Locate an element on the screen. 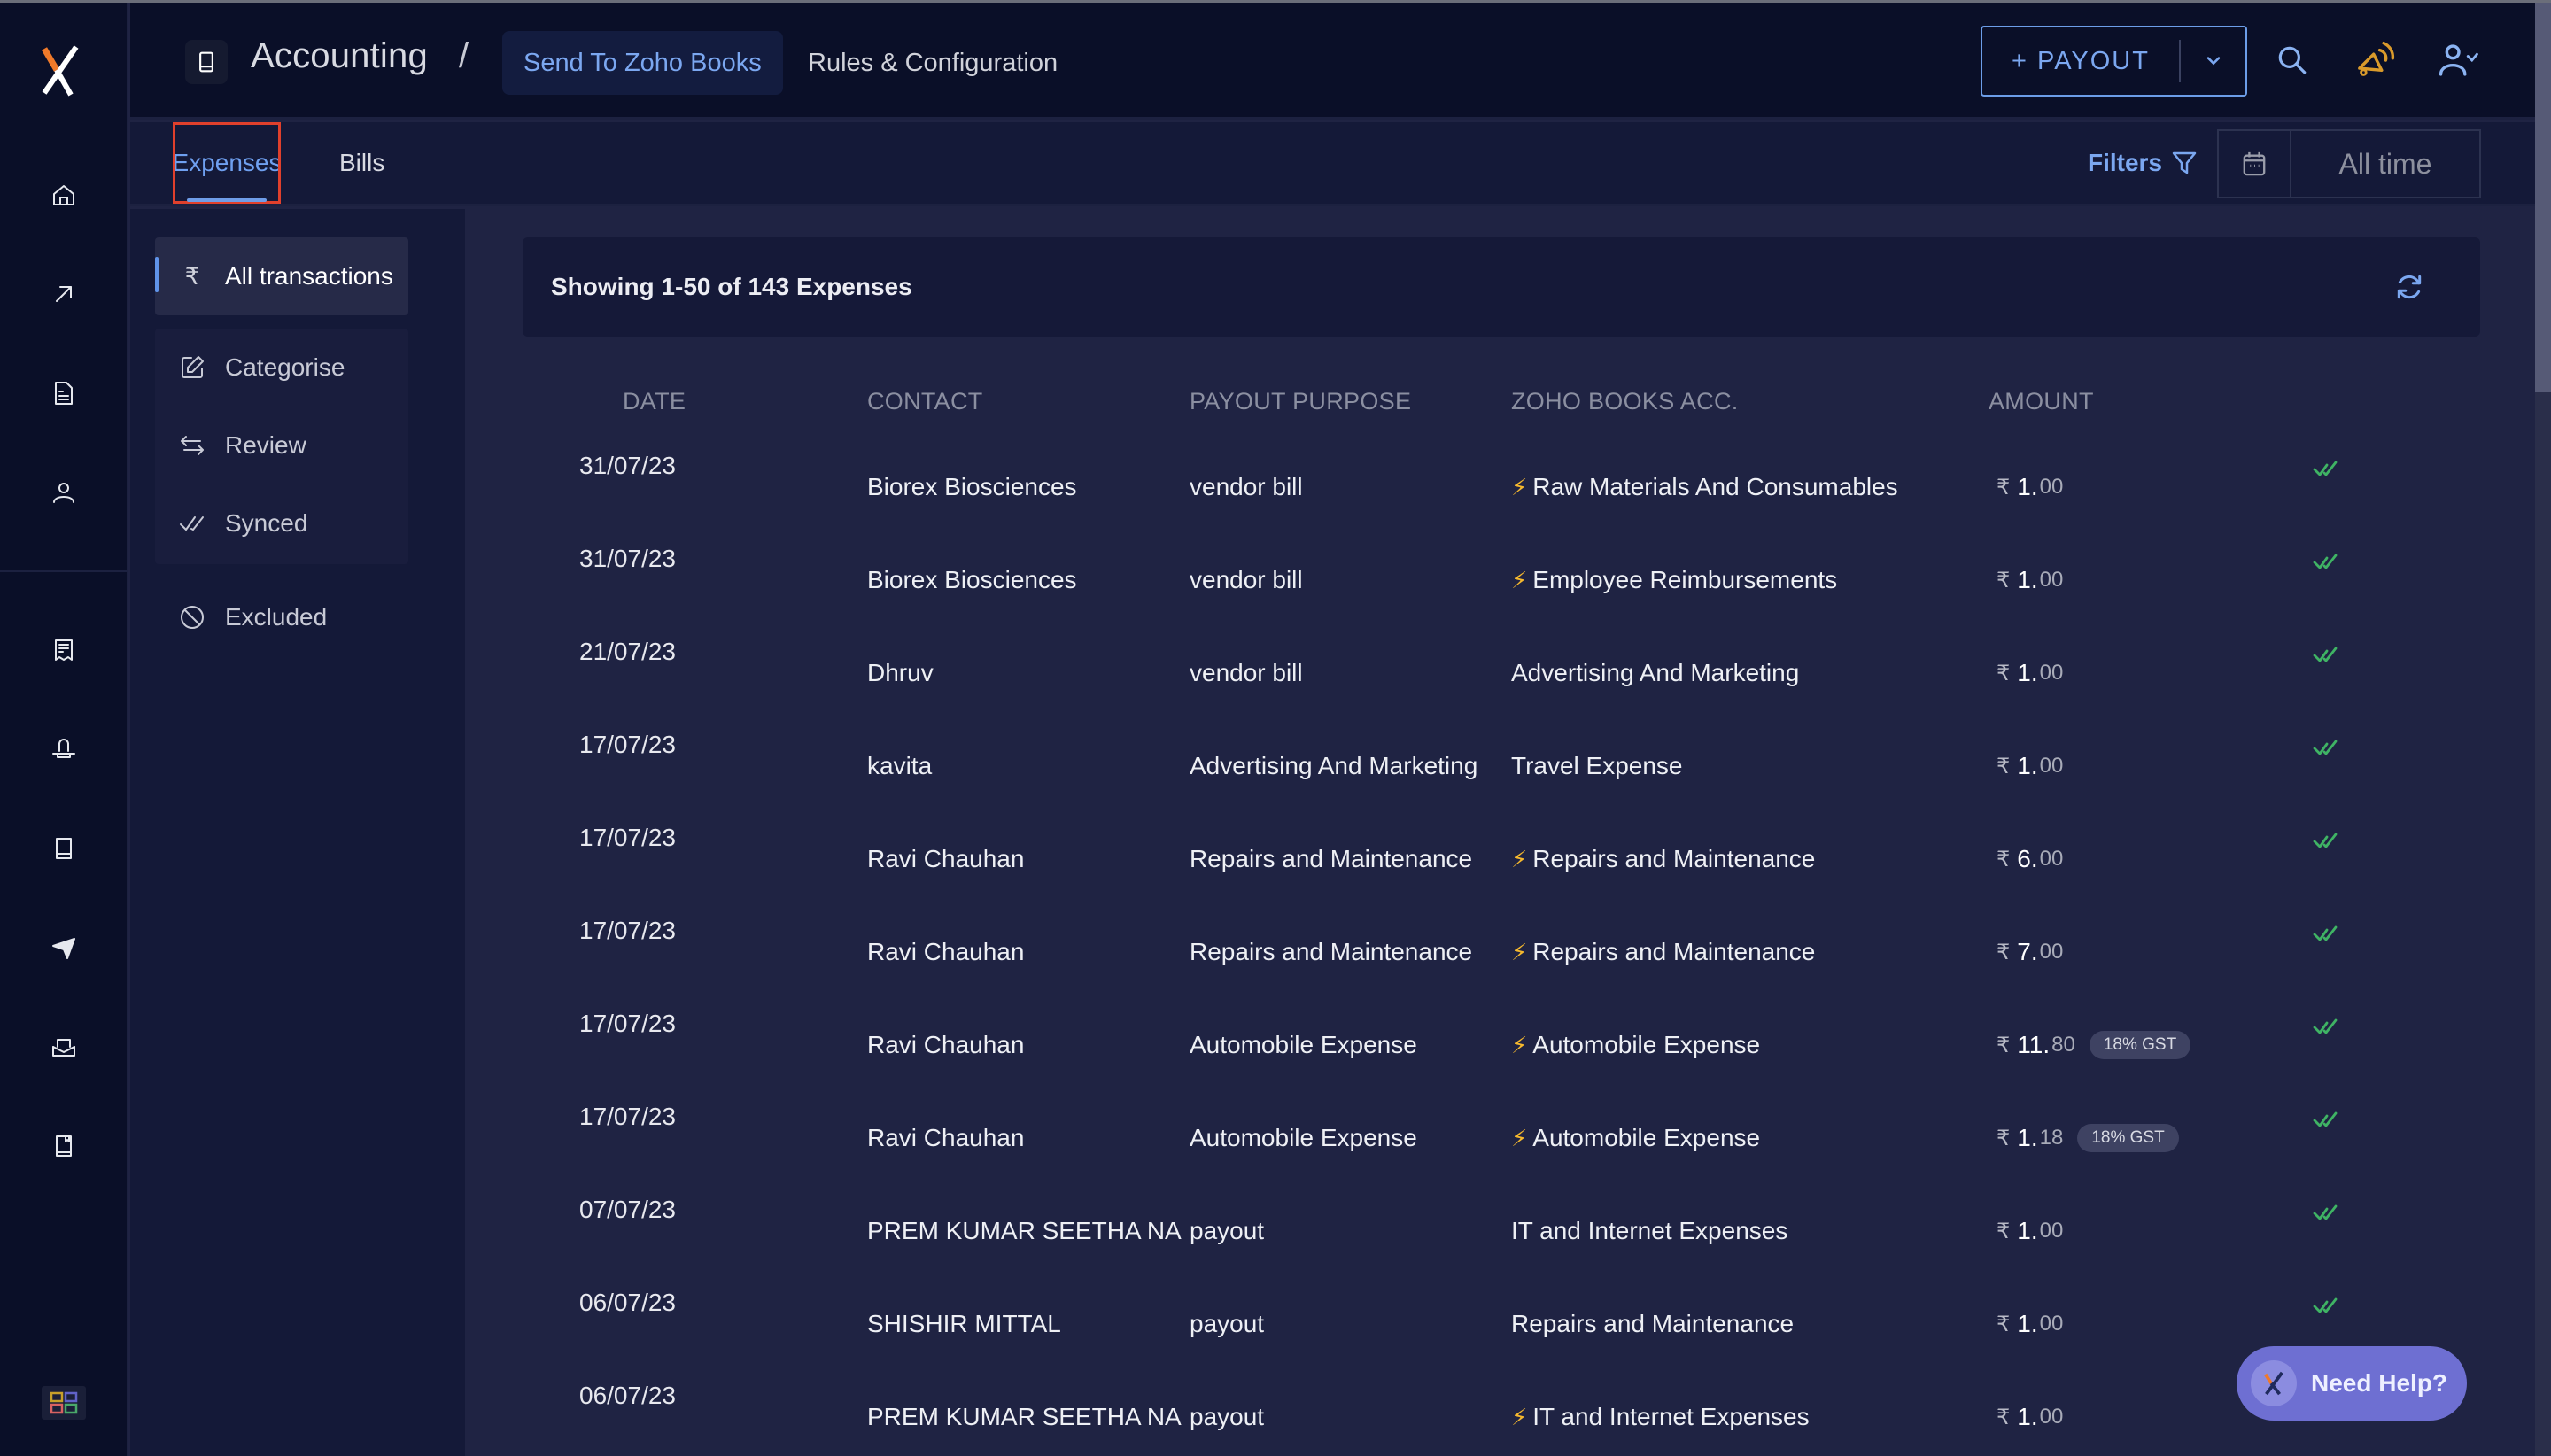 This screenshot has height=1456, width=2551. inbox-icon is located at coordinates (63, 1047).